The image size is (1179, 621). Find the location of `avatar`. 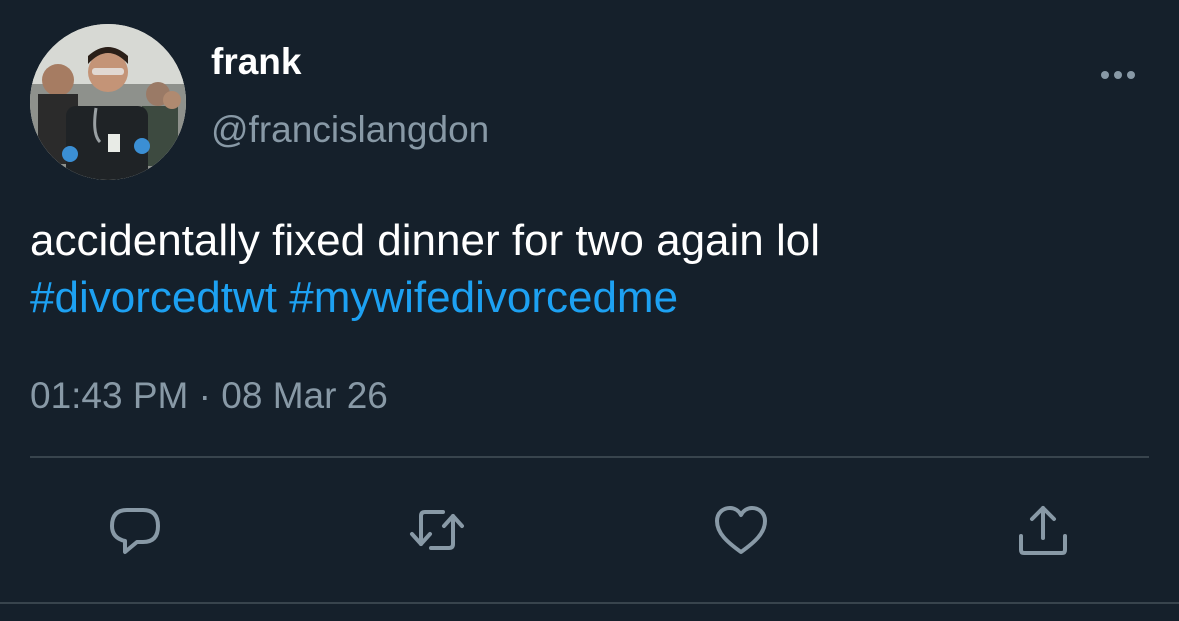

avatar is located at coordinates (108, 102).